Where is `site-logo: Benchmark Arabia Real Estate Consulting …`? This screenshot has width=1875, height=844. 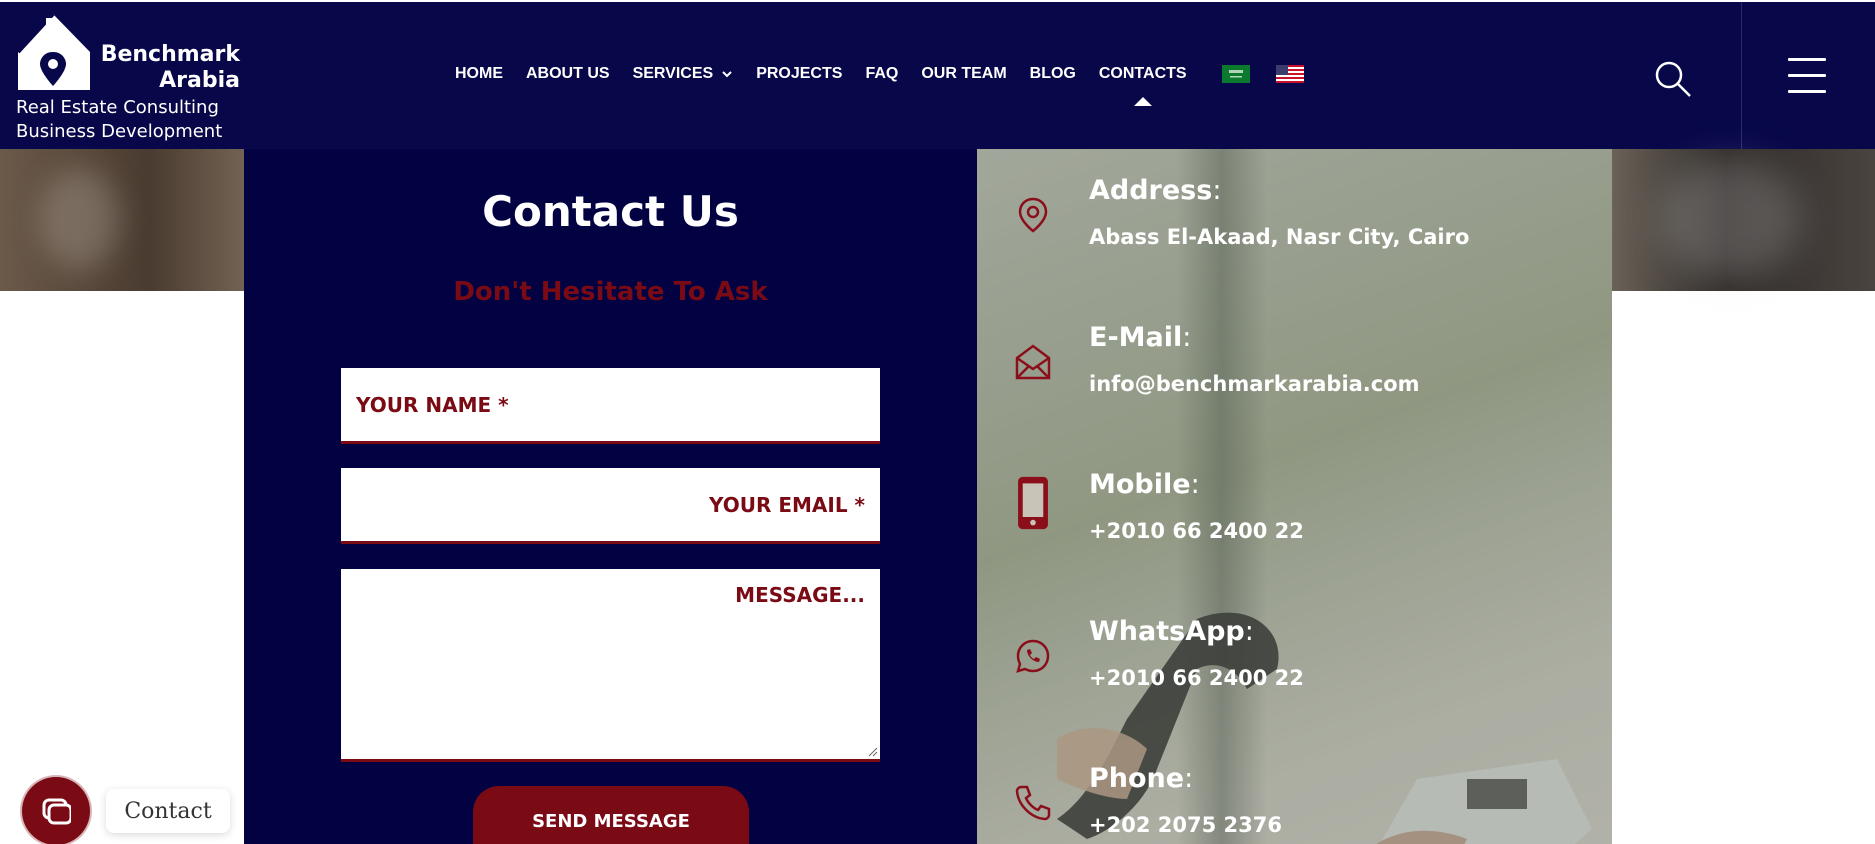 site-logo: Benchmark Arabia Real Estate Consulting … is located at coordinates (127, 77).